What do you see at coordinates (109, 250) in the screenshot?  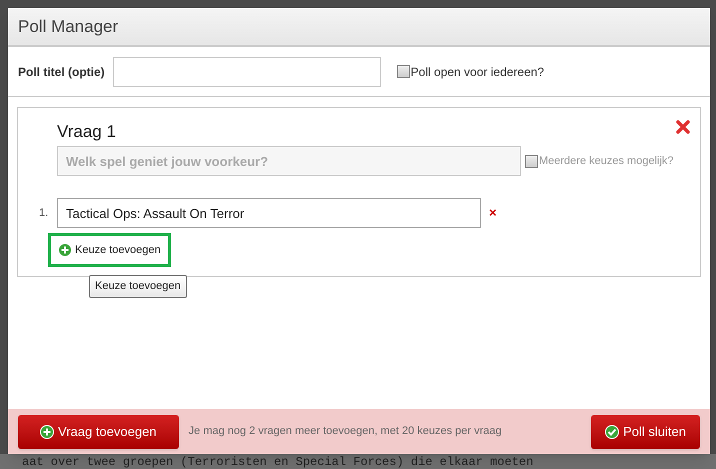 I see `add-choice-button: Keuze toevoegen` at bounding box center [109, 250].